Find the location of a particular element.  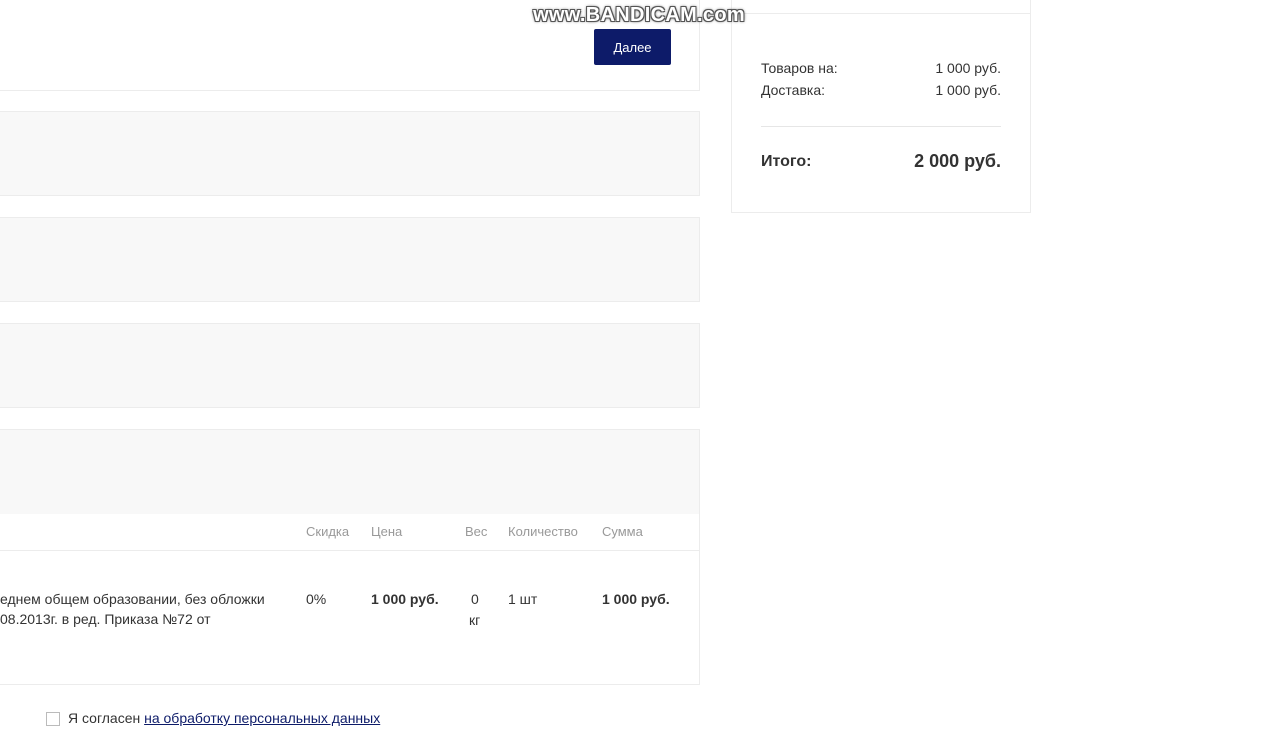

column-weight: Вес is located at coordinates (476, 531).